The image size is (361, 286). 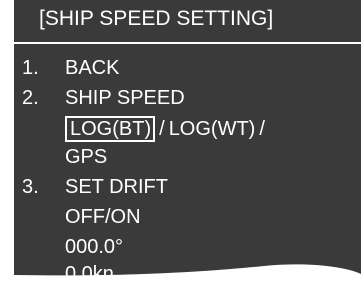 What do you see at coordinates (156, 18) in the screenshot?
I see `menu-title: [SHIP SPEED SETTING]` at bounding box center [156, 18].